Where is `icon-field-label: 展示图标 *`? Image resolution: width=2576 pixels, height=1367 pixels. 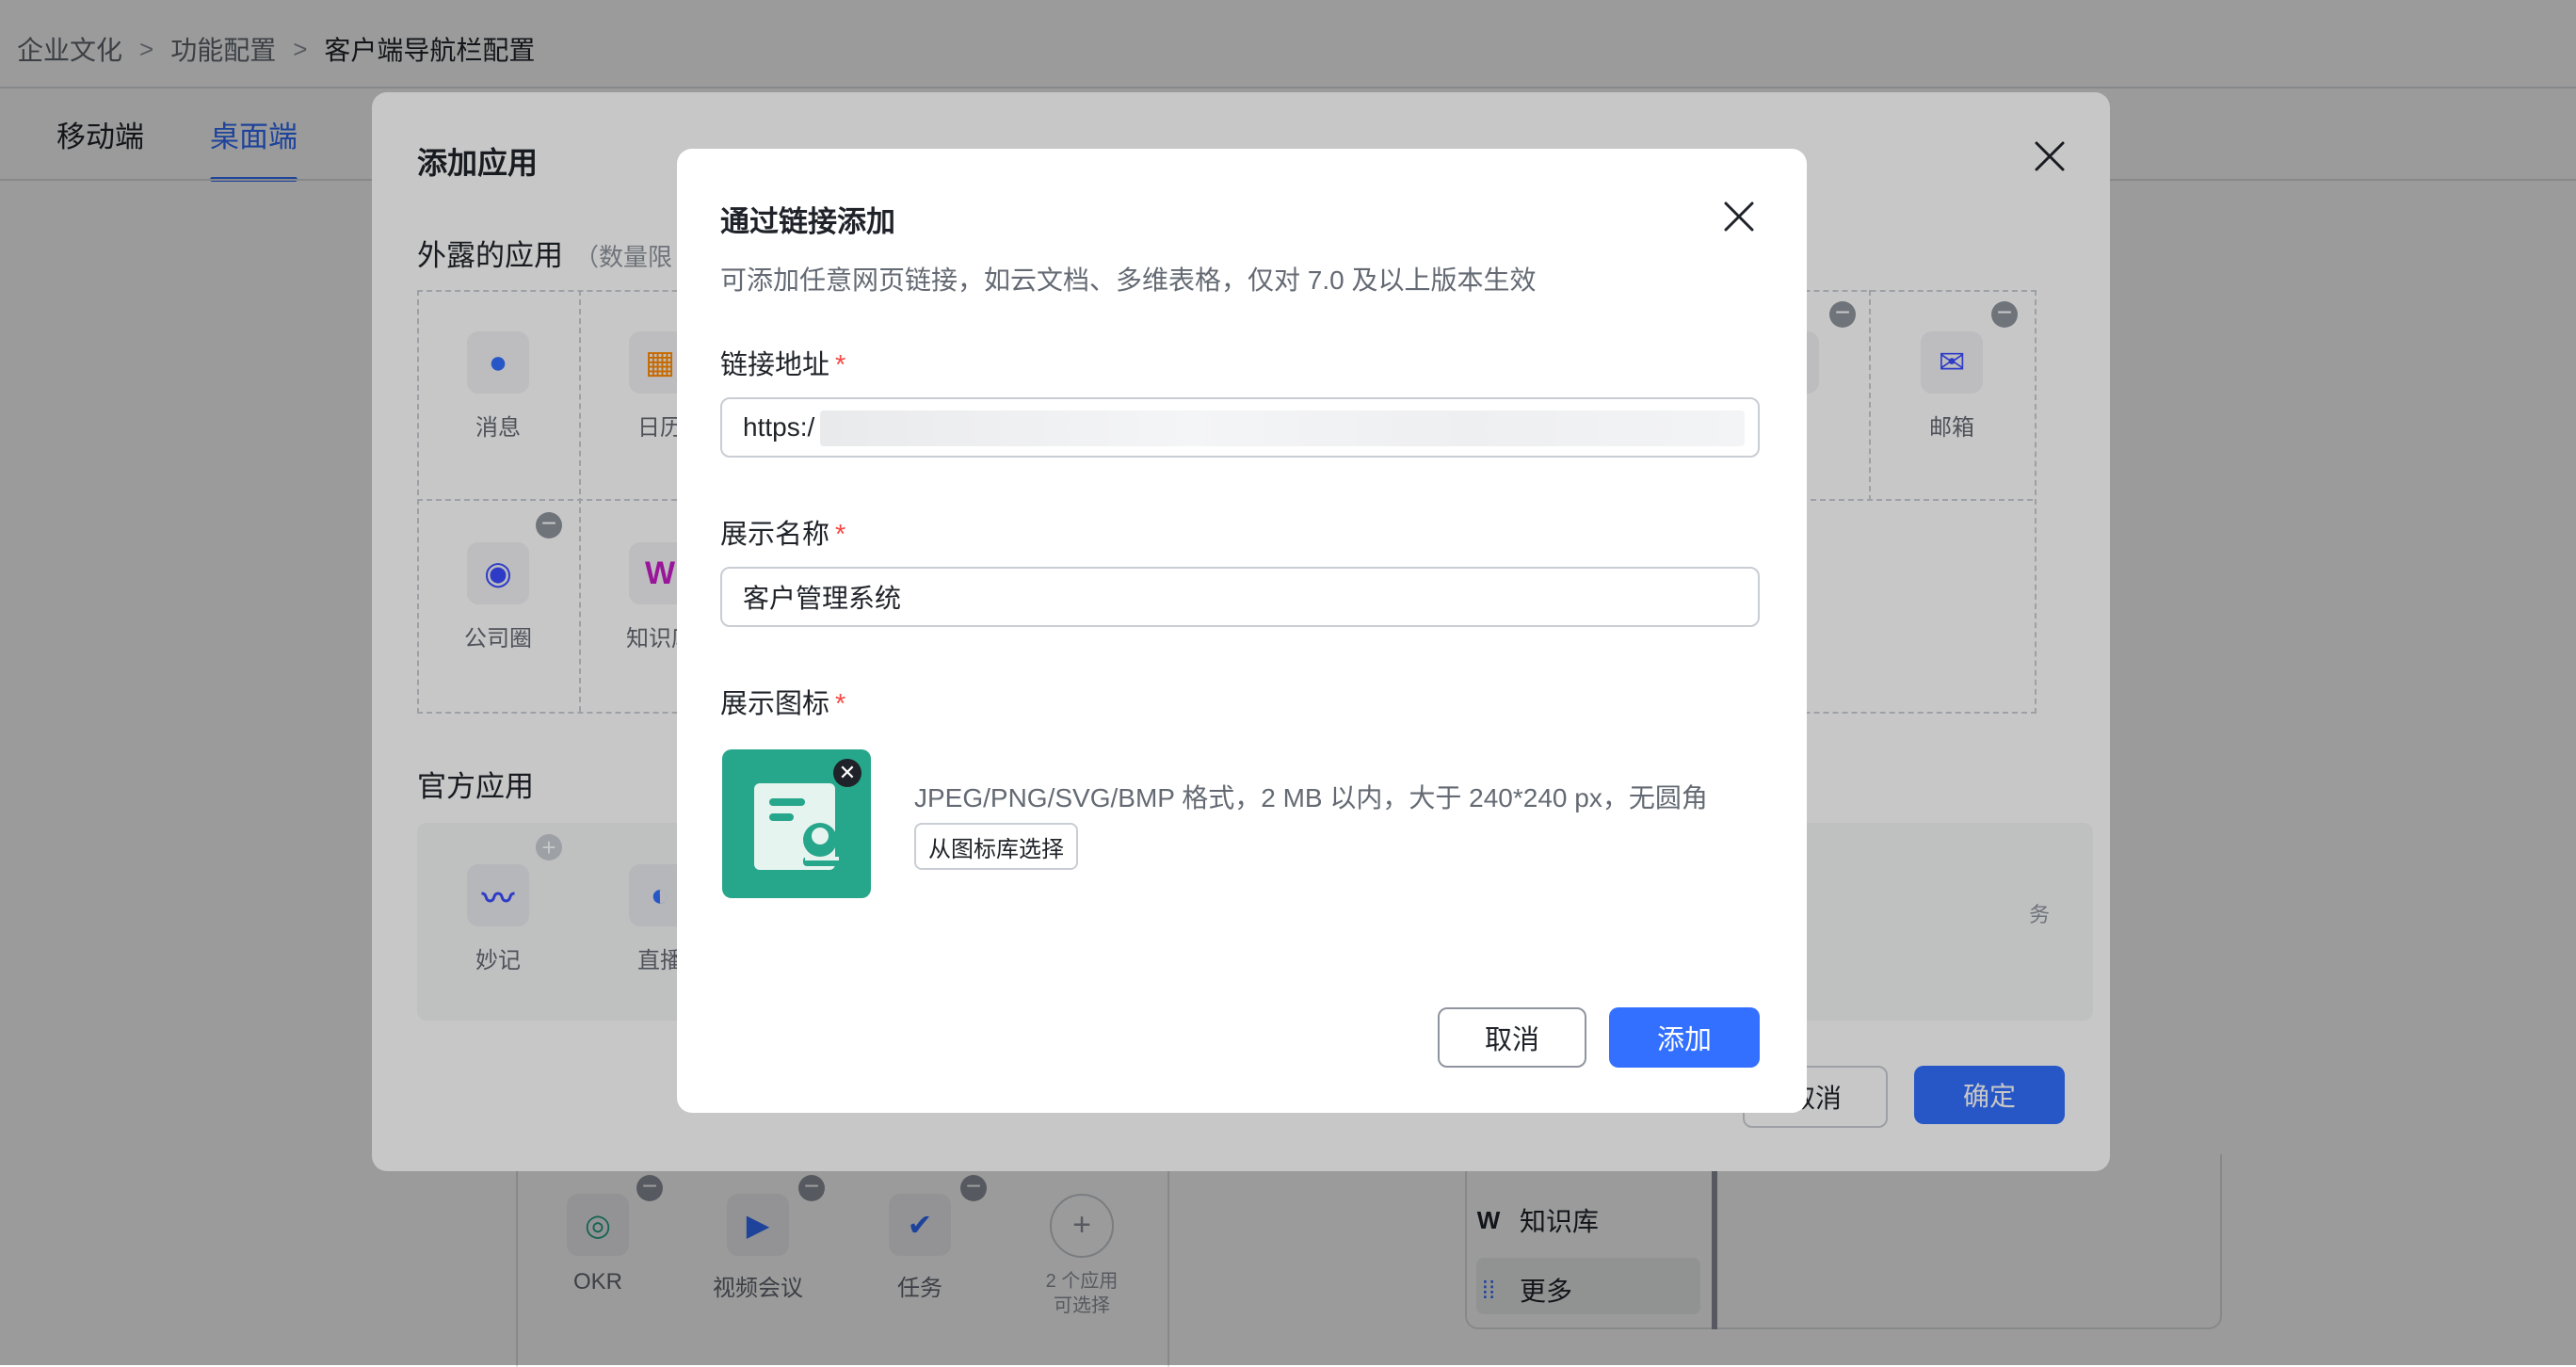
icon-field-label: 展示图标 * is located at coordinates (783, 704).